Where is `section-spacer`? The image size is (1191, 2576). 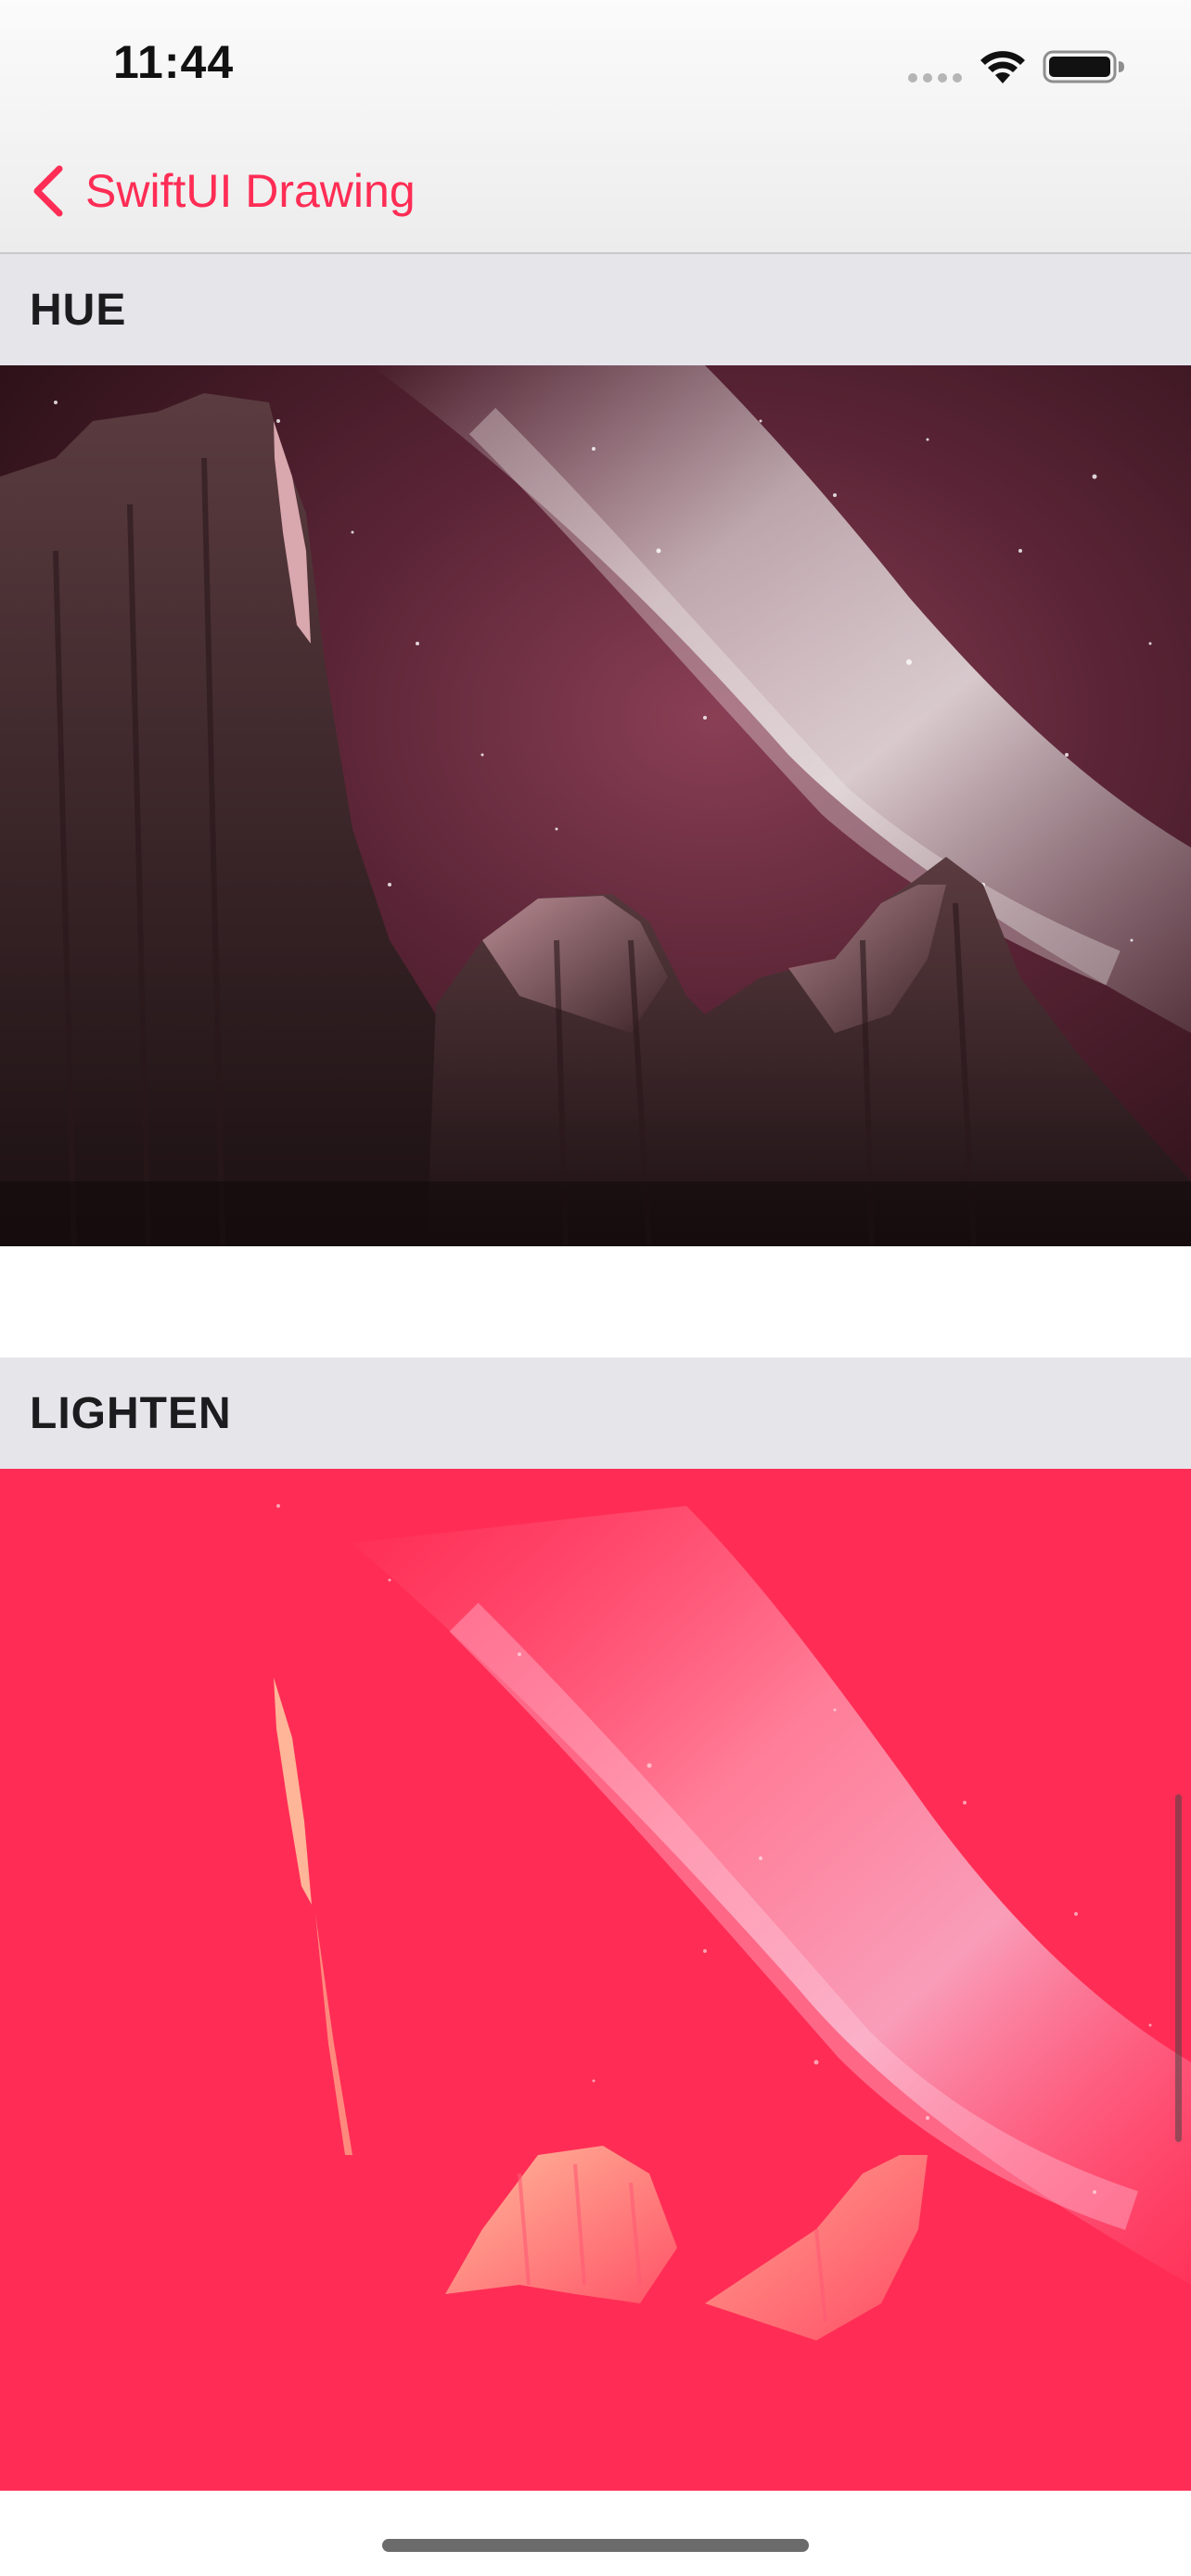 section-spacer is located at coordinates (595, 1302).